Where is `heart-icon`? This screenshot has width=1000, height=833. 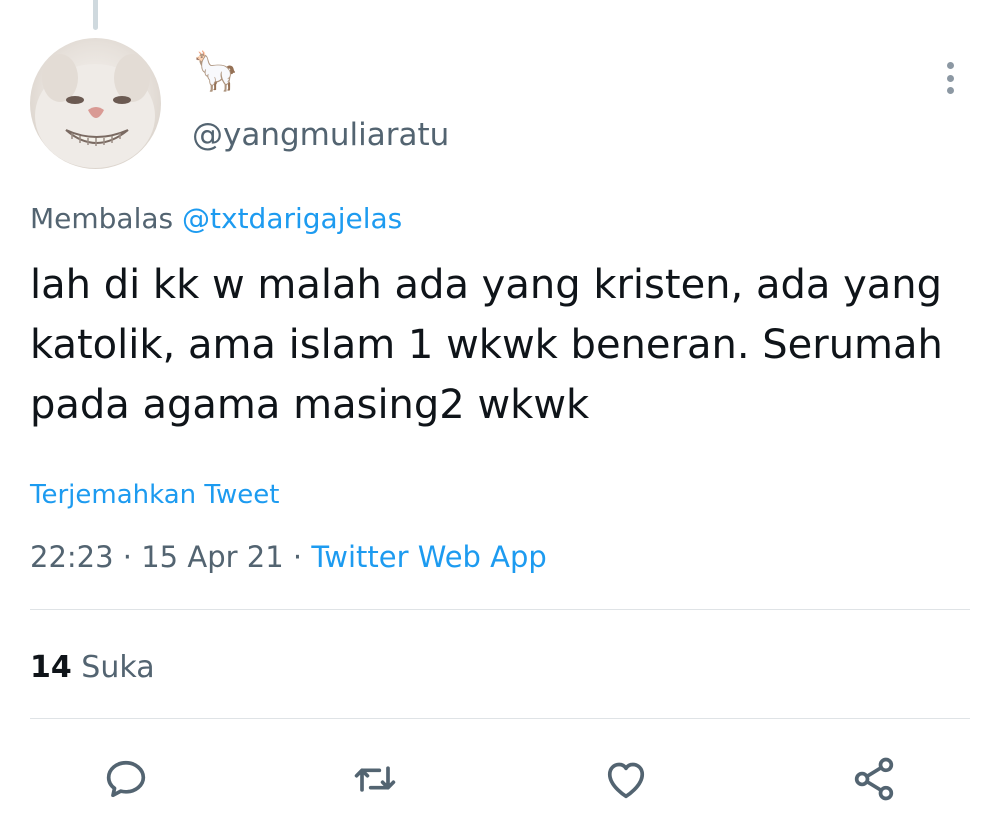
heart-icon is located at coordinates (626, 780).